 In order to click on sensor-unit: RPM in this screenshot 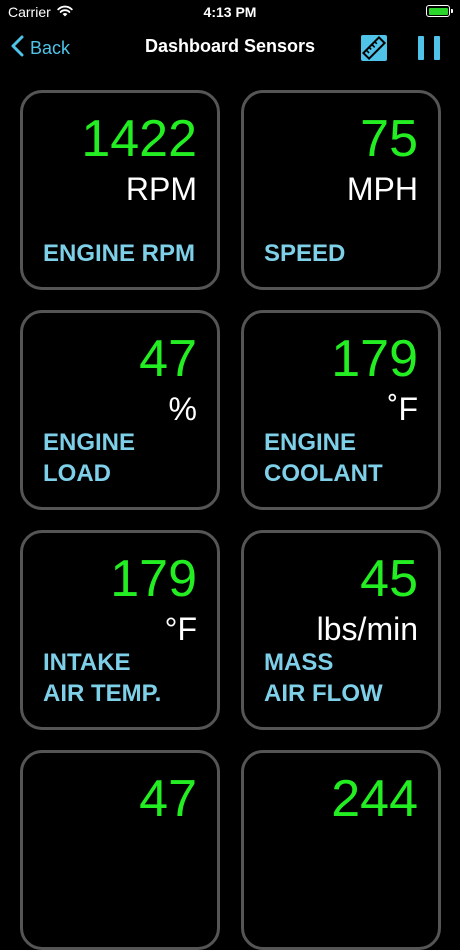, I will do `click(161, 189)`.